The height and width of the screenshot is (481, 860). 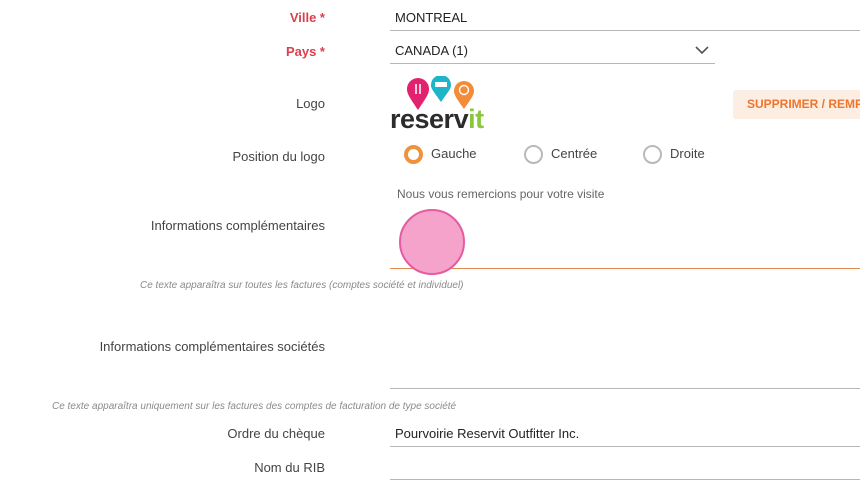 I want to click on extra-info-companies-label: Informations complémentaires sociétés, so click(x=212, y=346).